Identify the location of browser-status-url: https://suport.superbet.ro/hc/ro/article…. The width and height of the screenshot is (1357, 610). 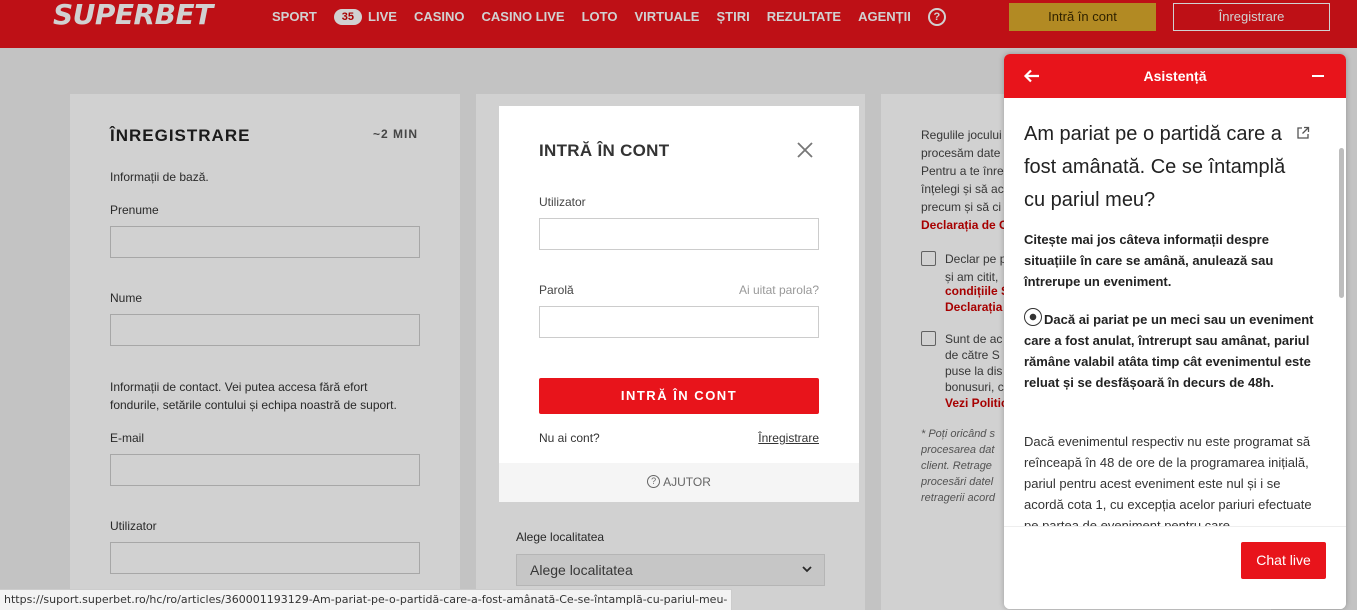
(366, 599).